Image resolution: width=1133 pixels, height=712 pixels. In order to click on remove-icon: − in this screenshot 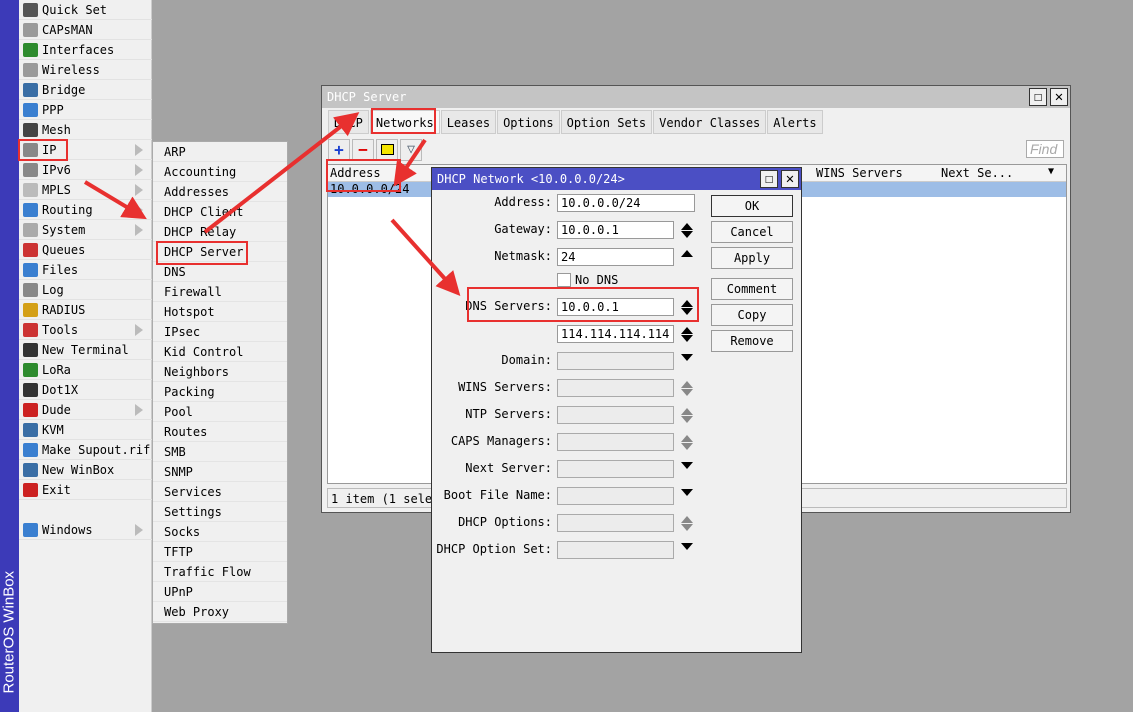, I will do `click(363, 150)`.